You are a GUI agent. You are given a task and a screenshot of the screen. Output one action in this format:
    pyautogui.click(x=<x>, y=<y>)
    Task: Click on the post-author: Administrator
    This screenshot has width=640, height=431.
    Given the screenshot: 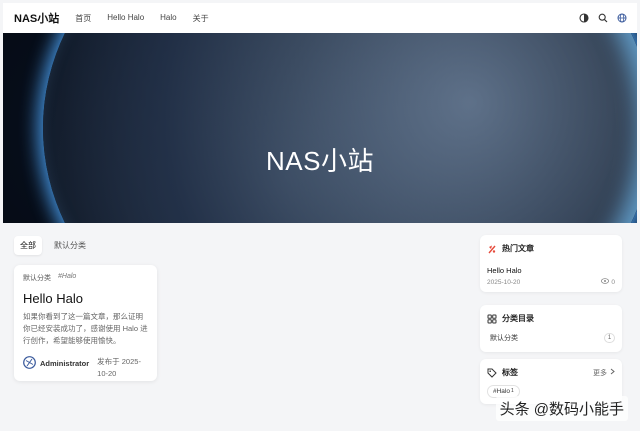 What is the action you would take?
    pyautogui.click(x=64, y=363)
    